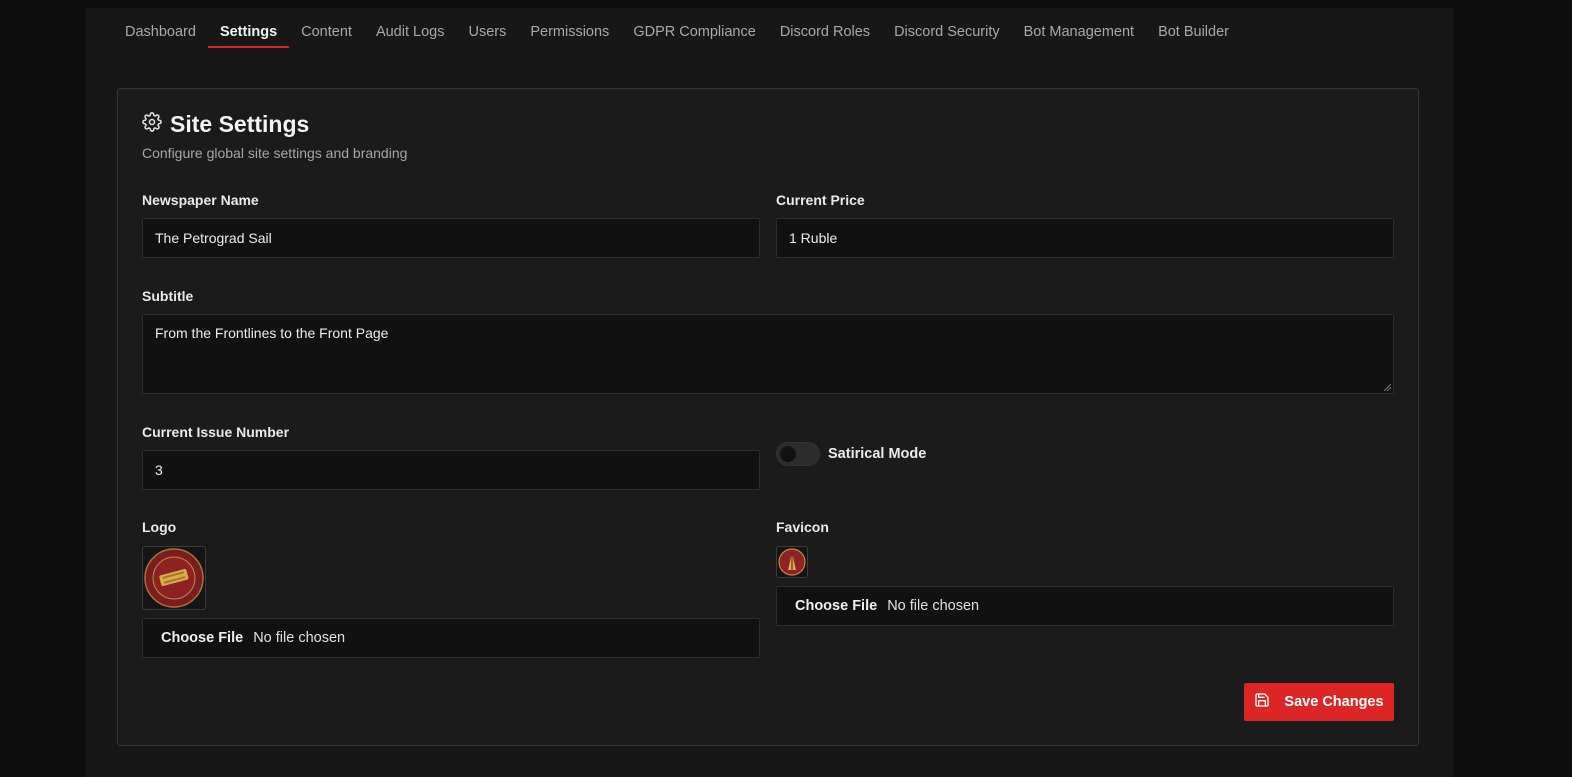  I want to click on save-changes-button: Save Changes, so click(1319, 702).